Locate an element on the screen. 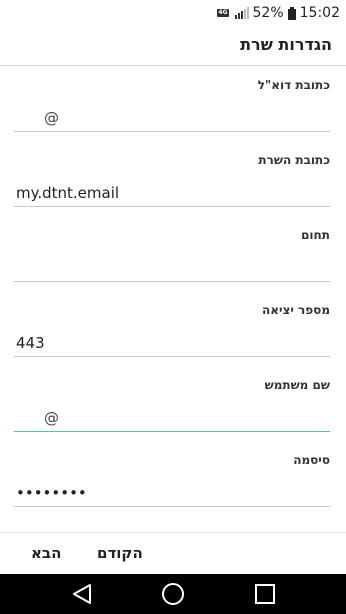 Image resolution: width=346 pixels, height=614 pixels. home-icon is located at coordinates (173, 594).